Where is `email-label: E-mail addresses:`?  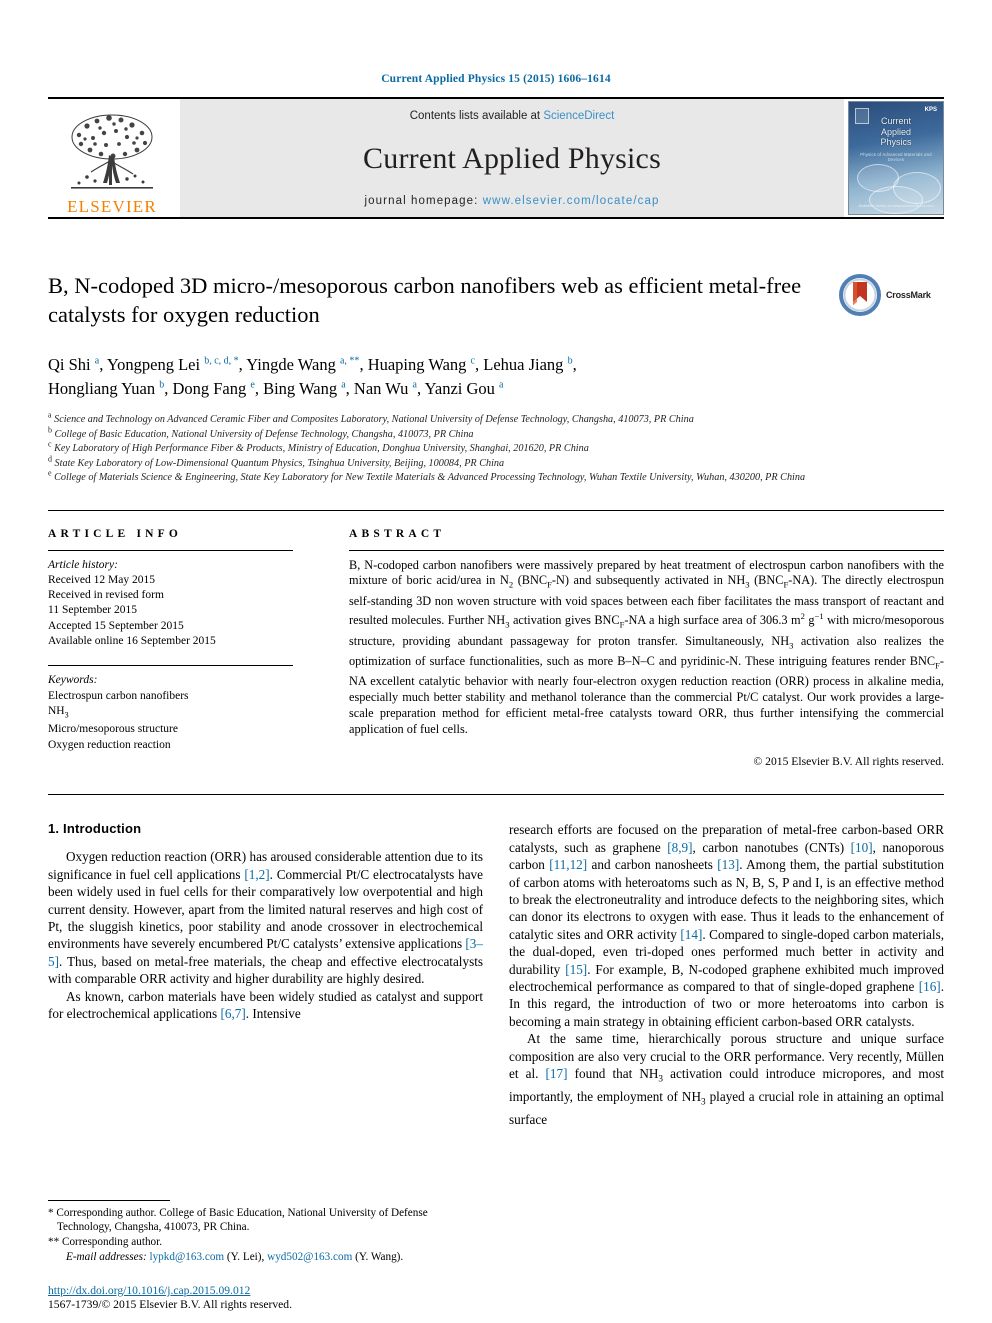
email-label: E-mail addresses: is located at coordinates (106, 1257).